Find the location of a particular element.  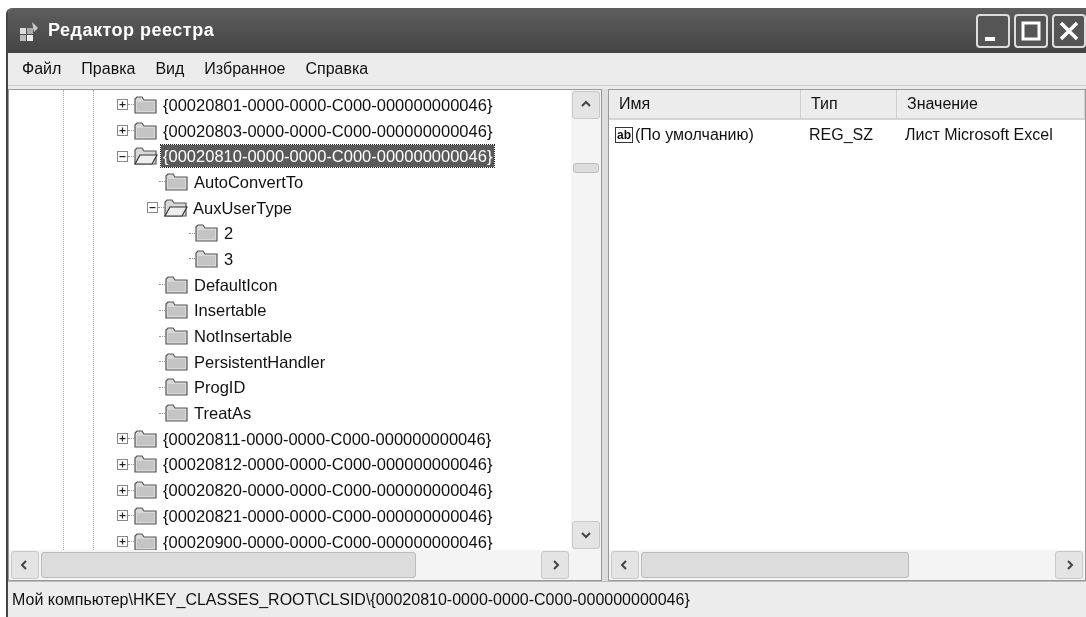

menu-item: Правка is located at coordinates (108, 69).